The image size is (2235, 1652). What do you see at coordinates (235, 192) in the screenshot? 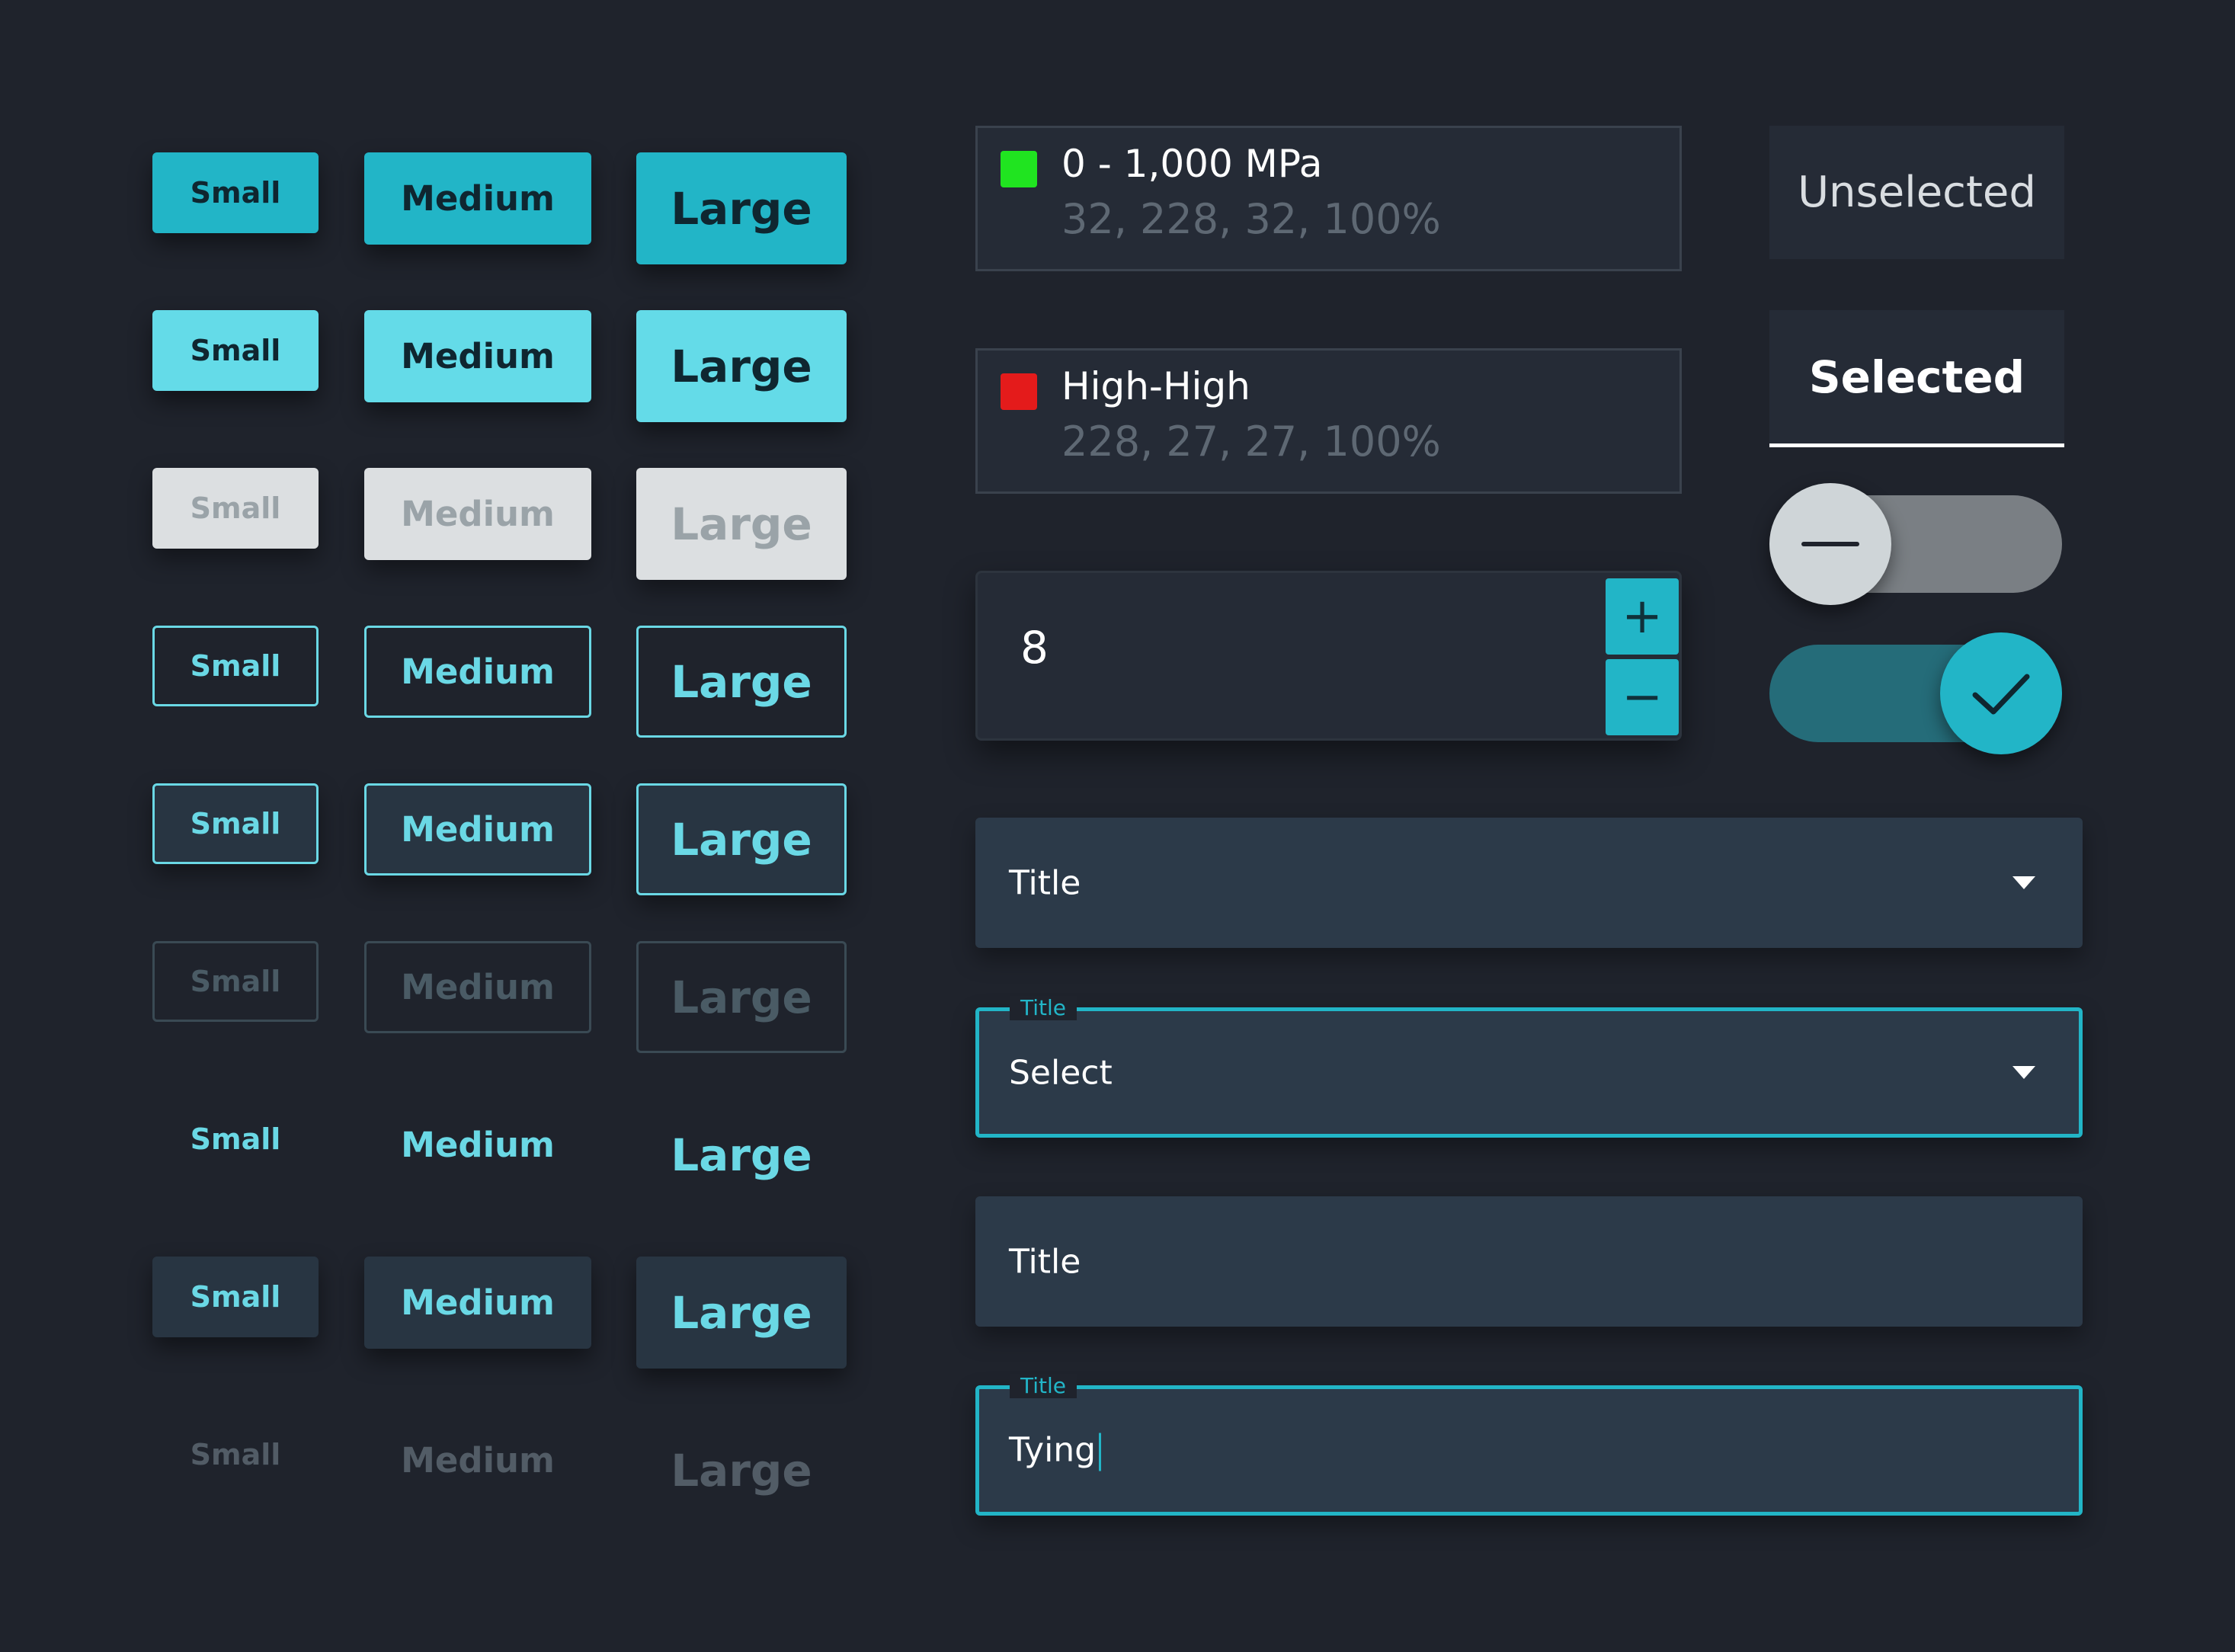
I see `primary-small-button: Small` at bounding box center [235, 192].